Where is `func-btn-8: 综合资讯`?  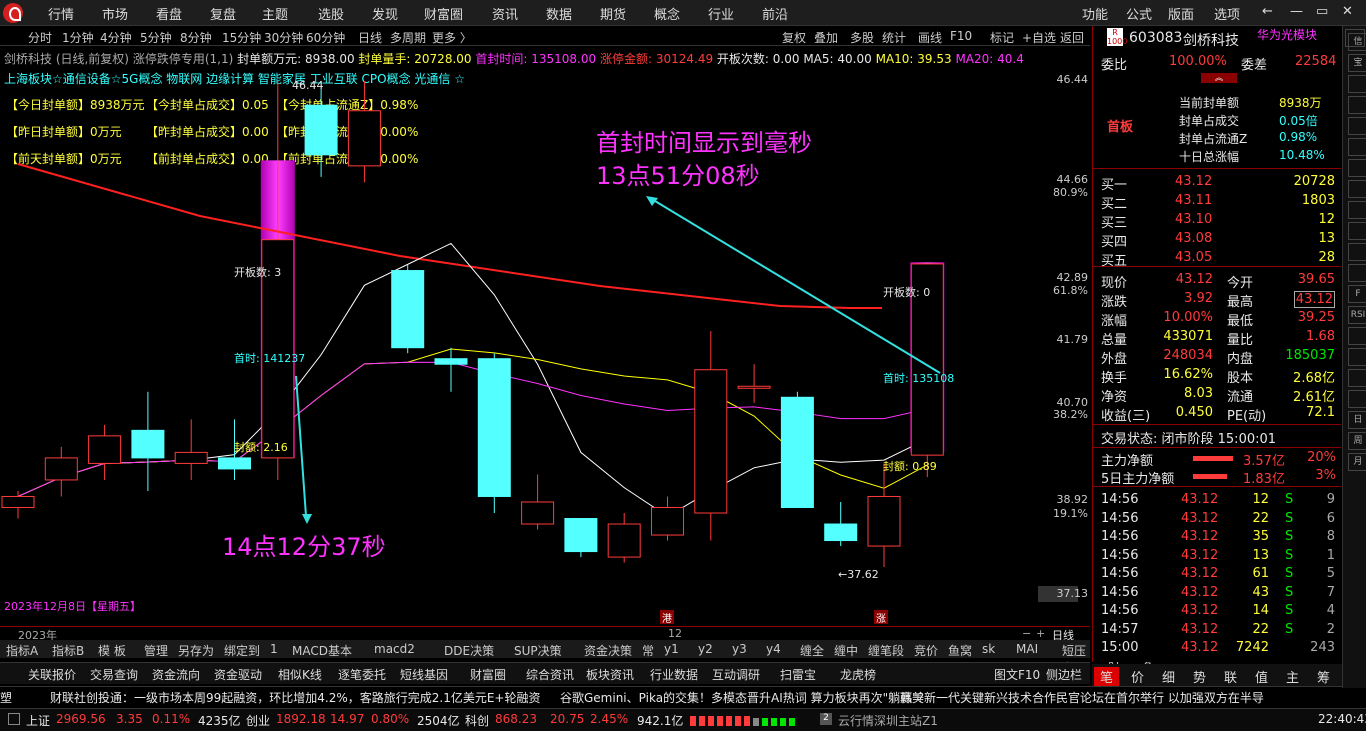
func-btn-8: 综合资讯 is located at coordinates (550, 674).